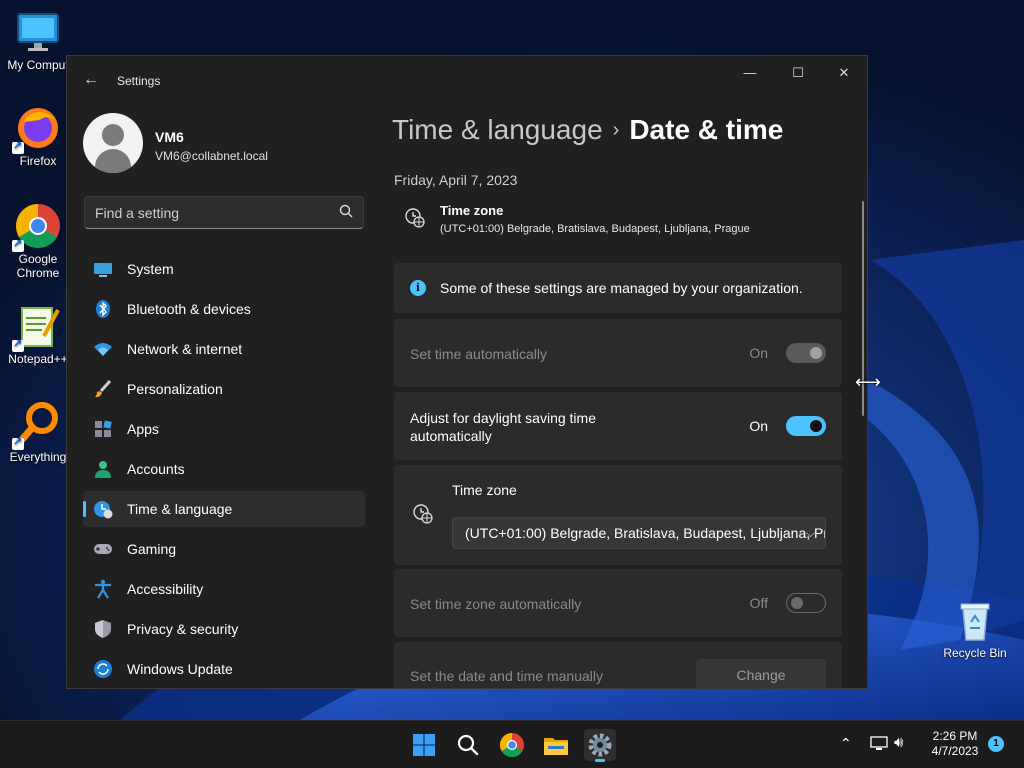 The image size is (1024, 768). I want to click on taskbar: ⌃ 🔊︎ 2:26 PM 4/7/2023, so click(512, 744).